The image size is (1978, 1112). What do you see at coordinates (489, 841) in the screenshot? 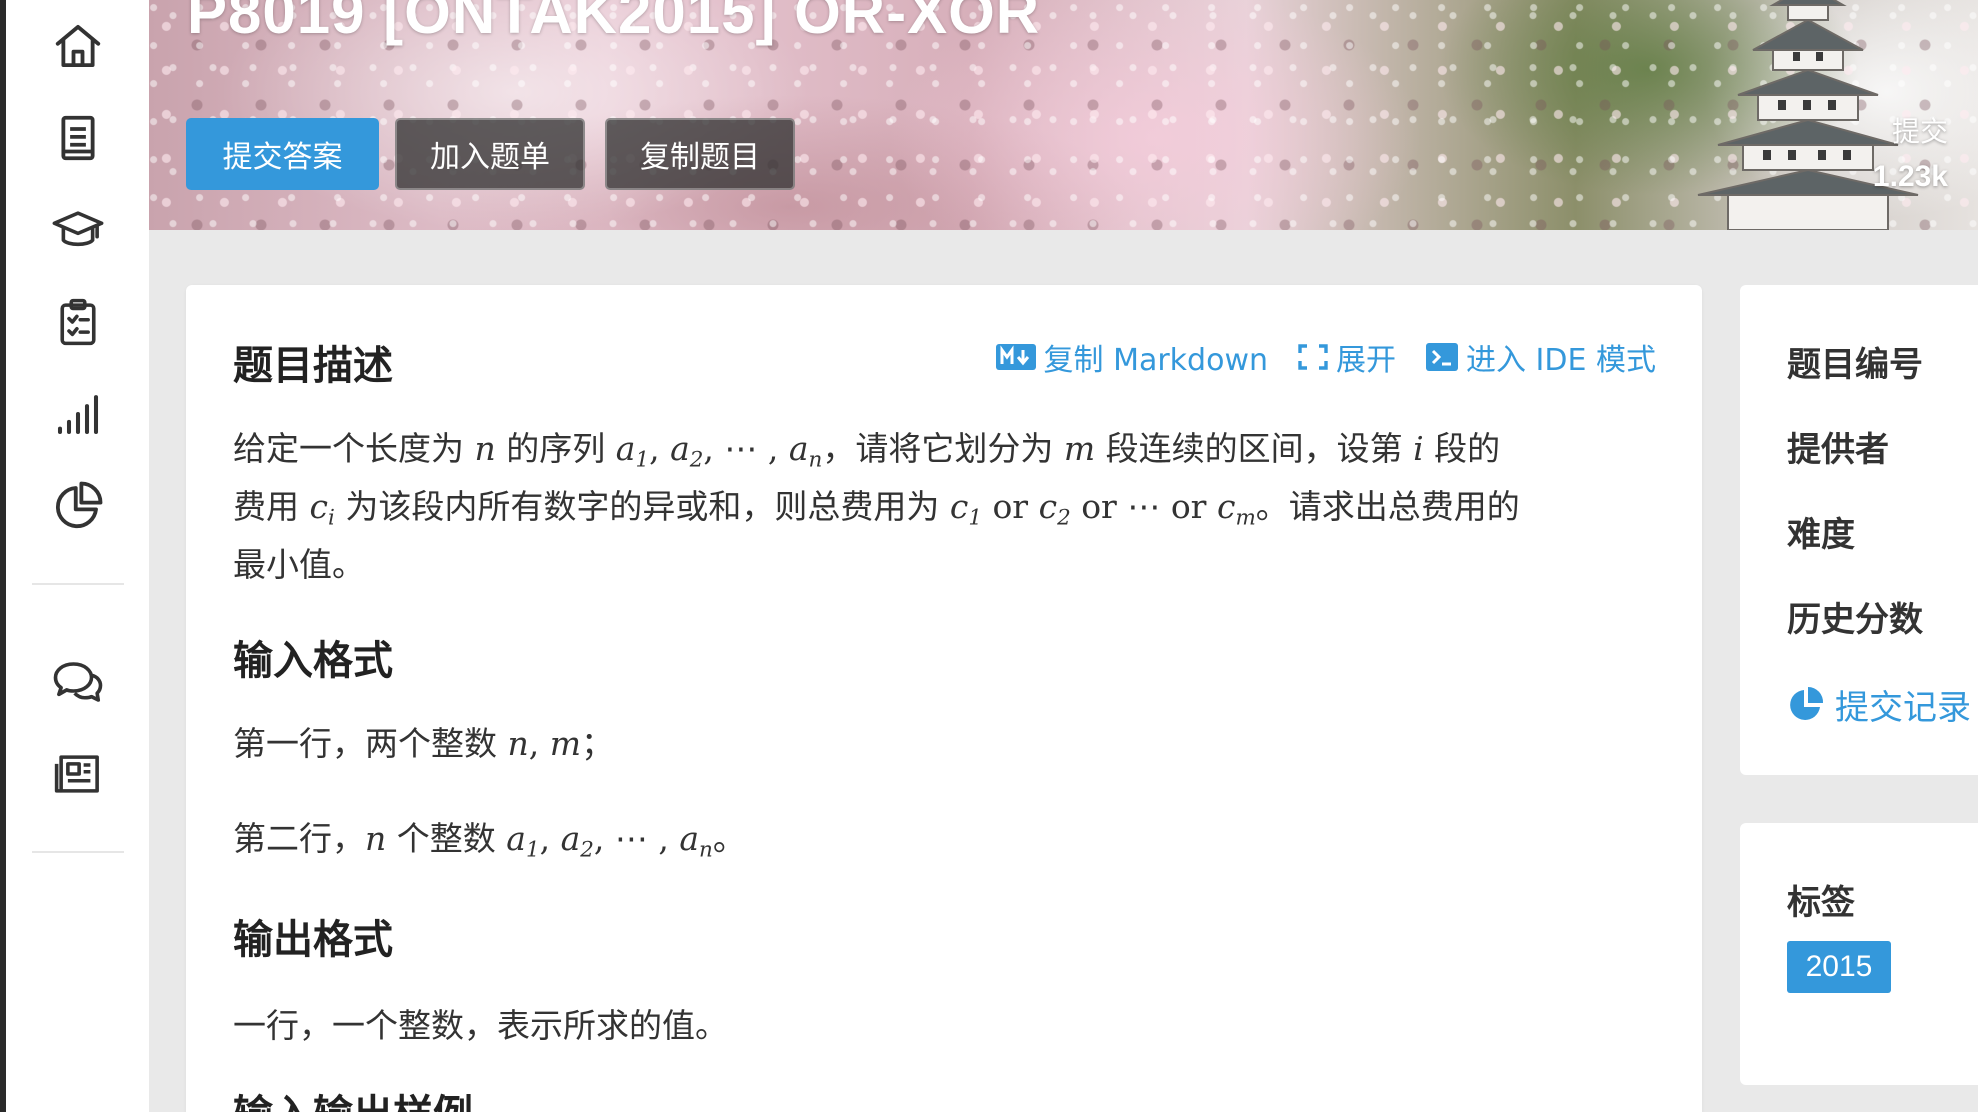
I see `input-format-line-2: 第二行，n 个整数 a1, a2, ⋯ , an。` at bounding box center [489, 841].